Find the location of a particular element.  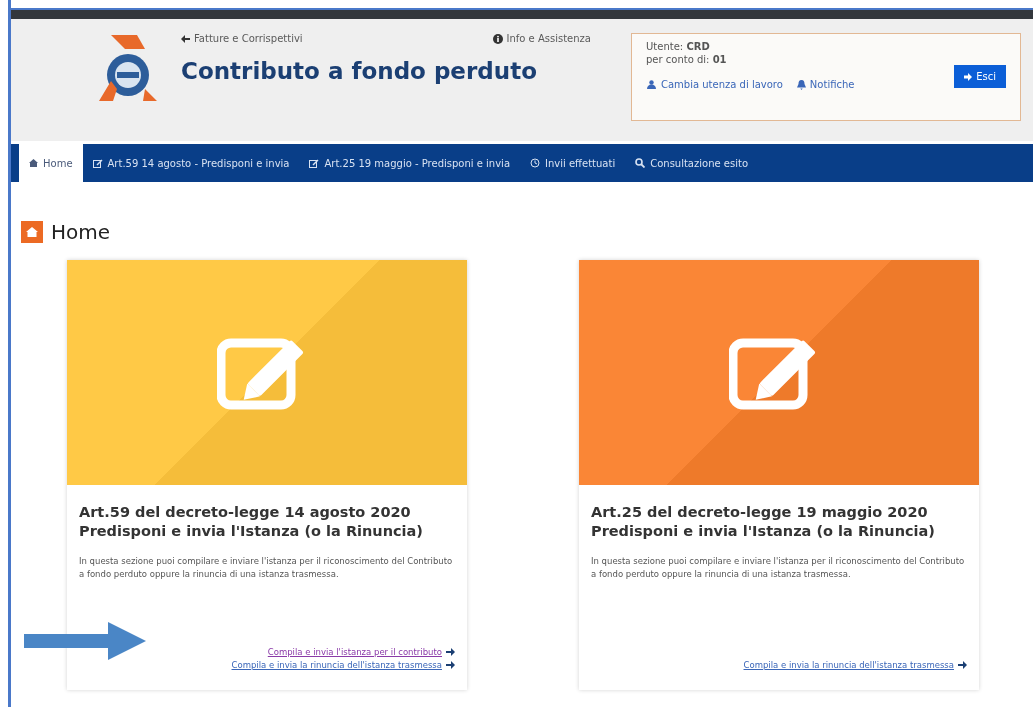

account-info: per conto di: 01 is located at coordinates (687, 59).